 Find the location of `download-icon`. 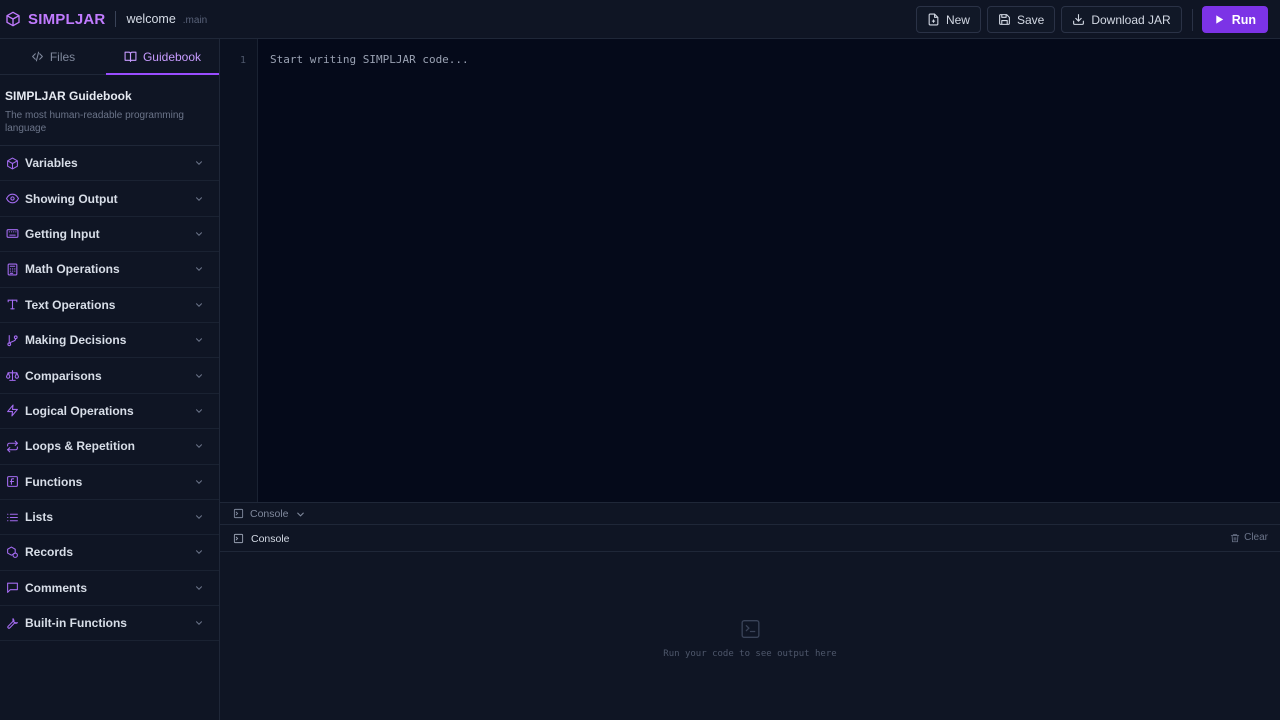

download-icon is located at coordinates (1081, 19).